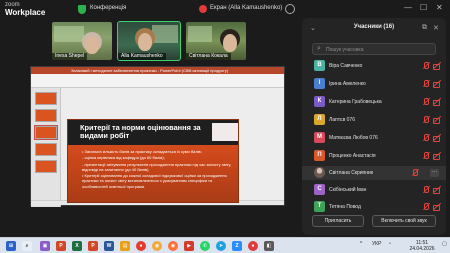 Image resolution: width=450 pixels, height=253 pixels. I want to click on app-icon-3: ●, so click(141, 246).